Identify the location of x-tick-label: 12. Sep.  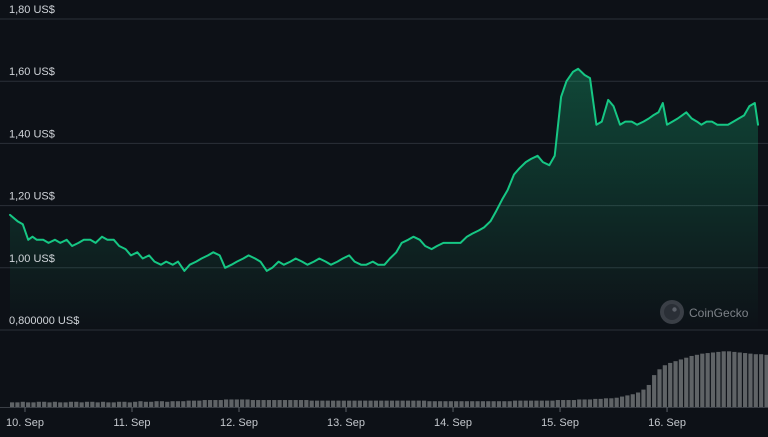
(239, 423).